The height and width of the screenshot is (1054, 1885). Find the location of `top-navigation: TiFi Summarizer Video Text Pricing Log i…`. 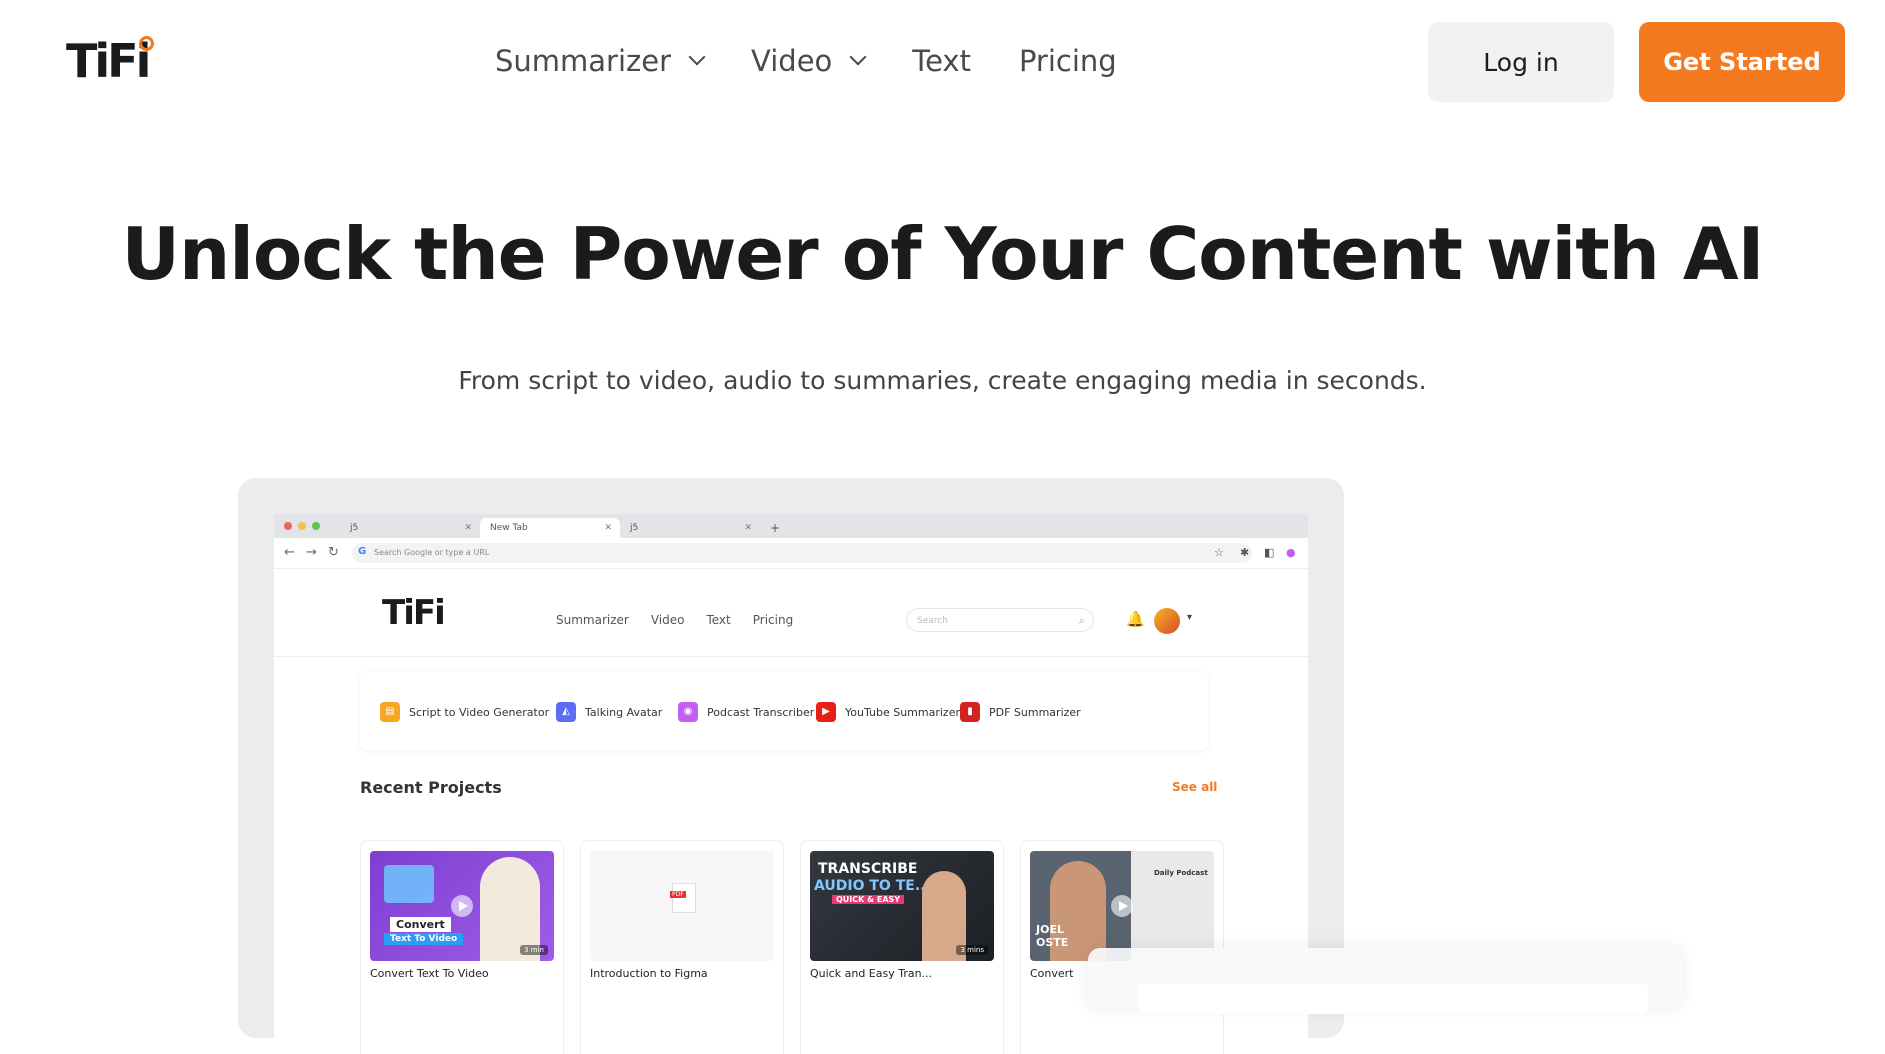

top-navigation: TiFi Summarizer Video Text Pricing Log i… is located at coordinates (942, 62).